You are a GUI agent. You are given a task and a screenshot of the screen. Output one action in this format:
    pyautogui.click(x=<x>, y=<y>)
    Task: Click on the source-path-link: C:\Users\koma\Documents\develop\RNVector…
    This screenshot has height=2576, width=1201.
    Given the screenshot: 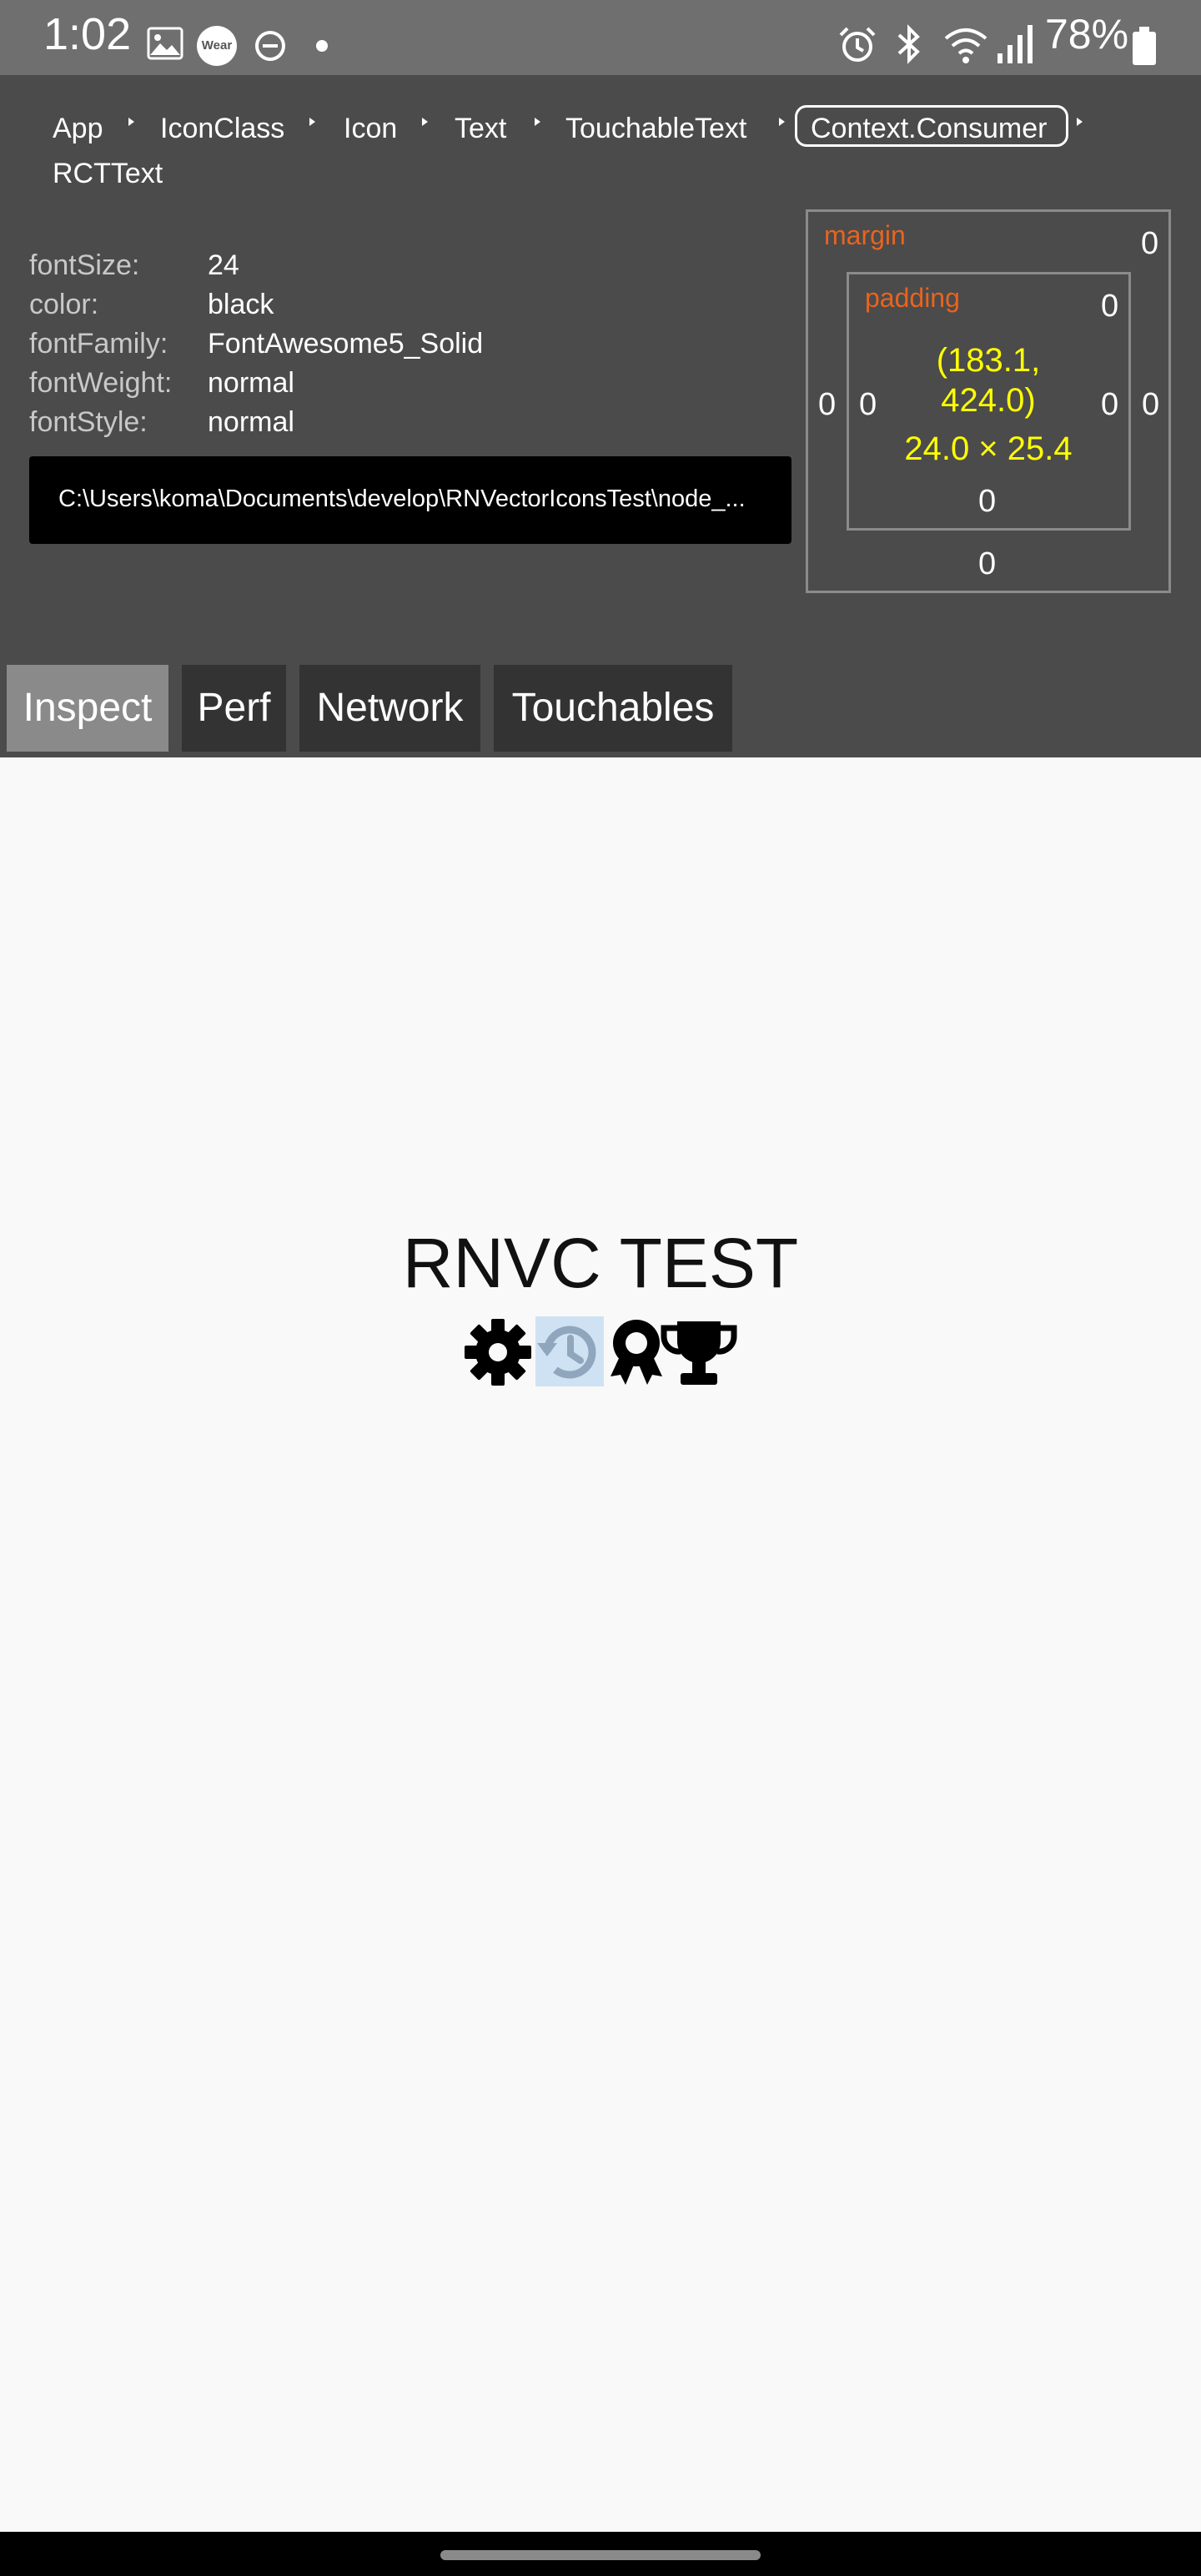 What is the action you would take?
    pyautogui.click(x=410, y=500)
    